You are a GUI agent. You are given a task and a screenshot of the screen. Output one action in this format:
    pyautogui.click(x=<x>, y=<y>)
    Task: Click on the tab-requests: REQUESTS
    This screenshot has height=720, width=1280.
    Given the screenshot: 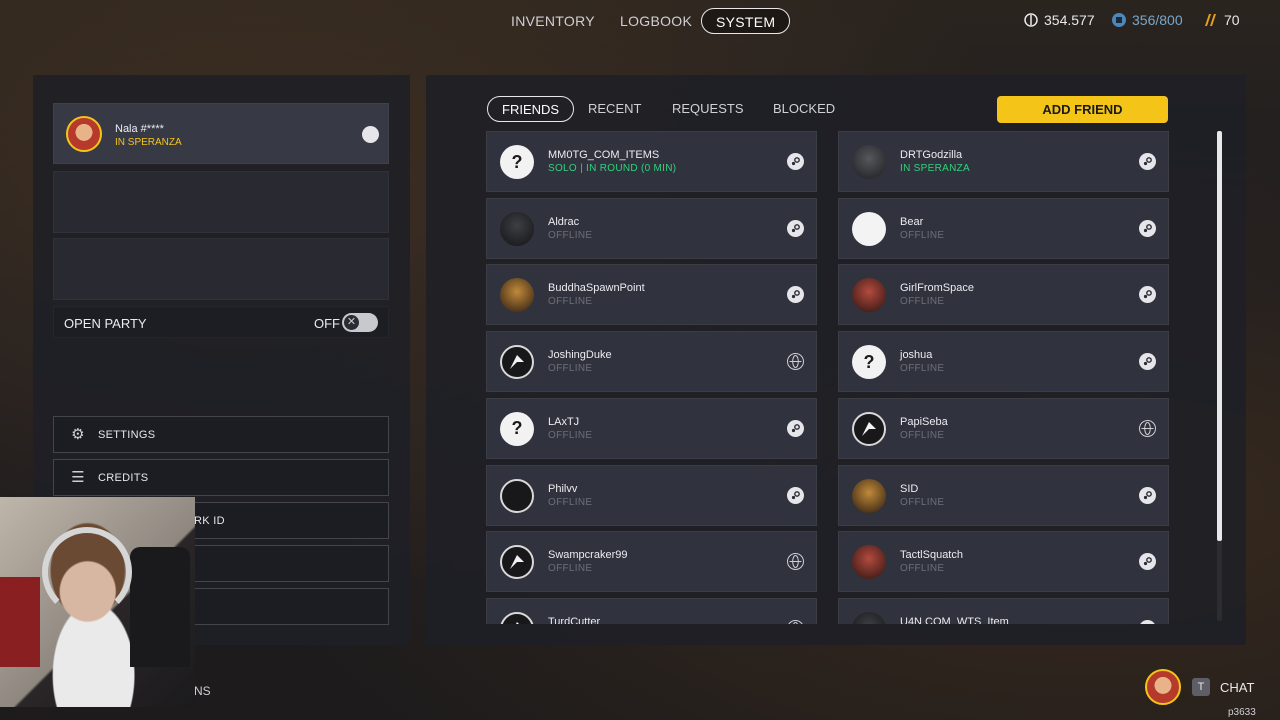 What is the action you would take?
    pyautogui.click(x=708, y=109)
    